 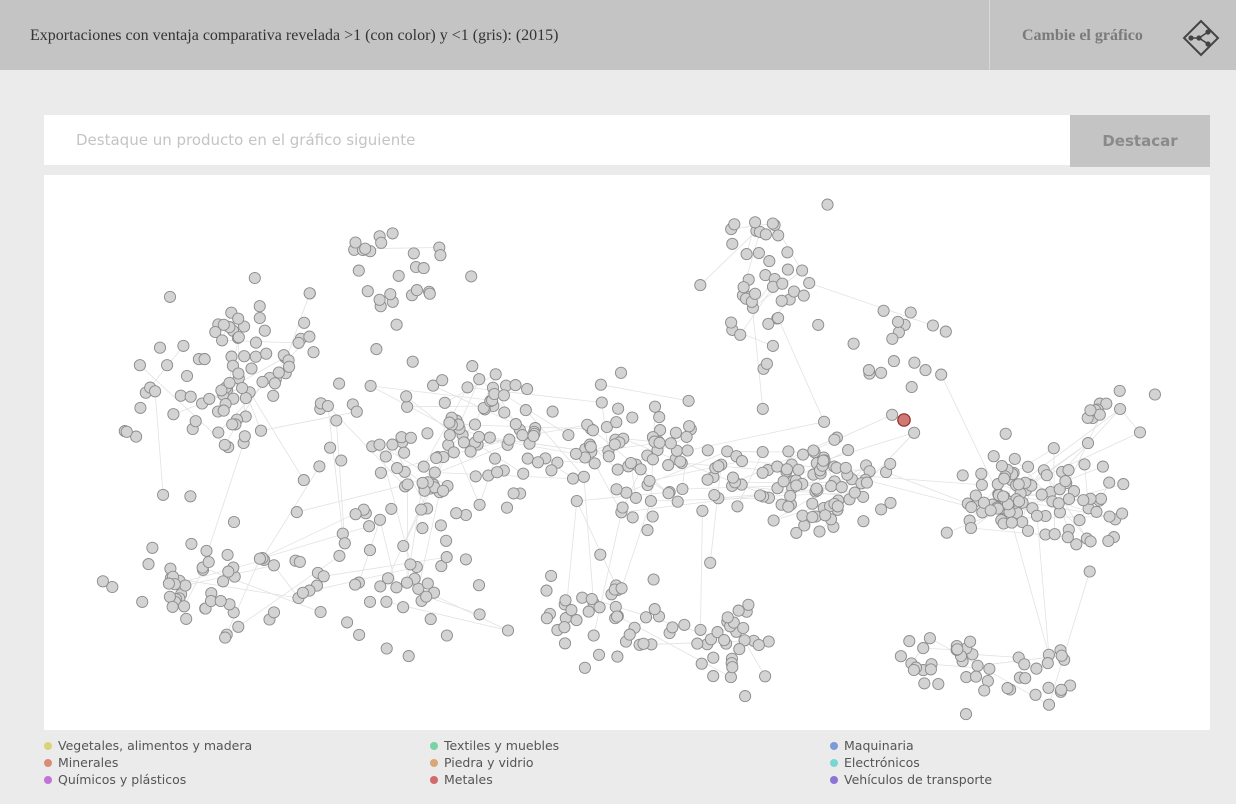 I want to click on legend-item: Metales, so click(x=461, y=779).